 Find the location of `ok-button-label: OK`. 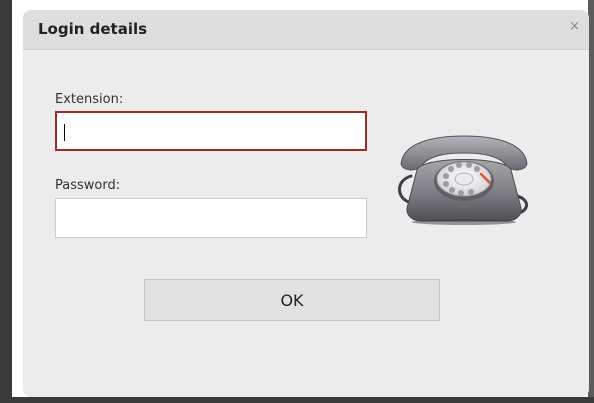

ok-button-label: OK is located at coordinates (292, 300).